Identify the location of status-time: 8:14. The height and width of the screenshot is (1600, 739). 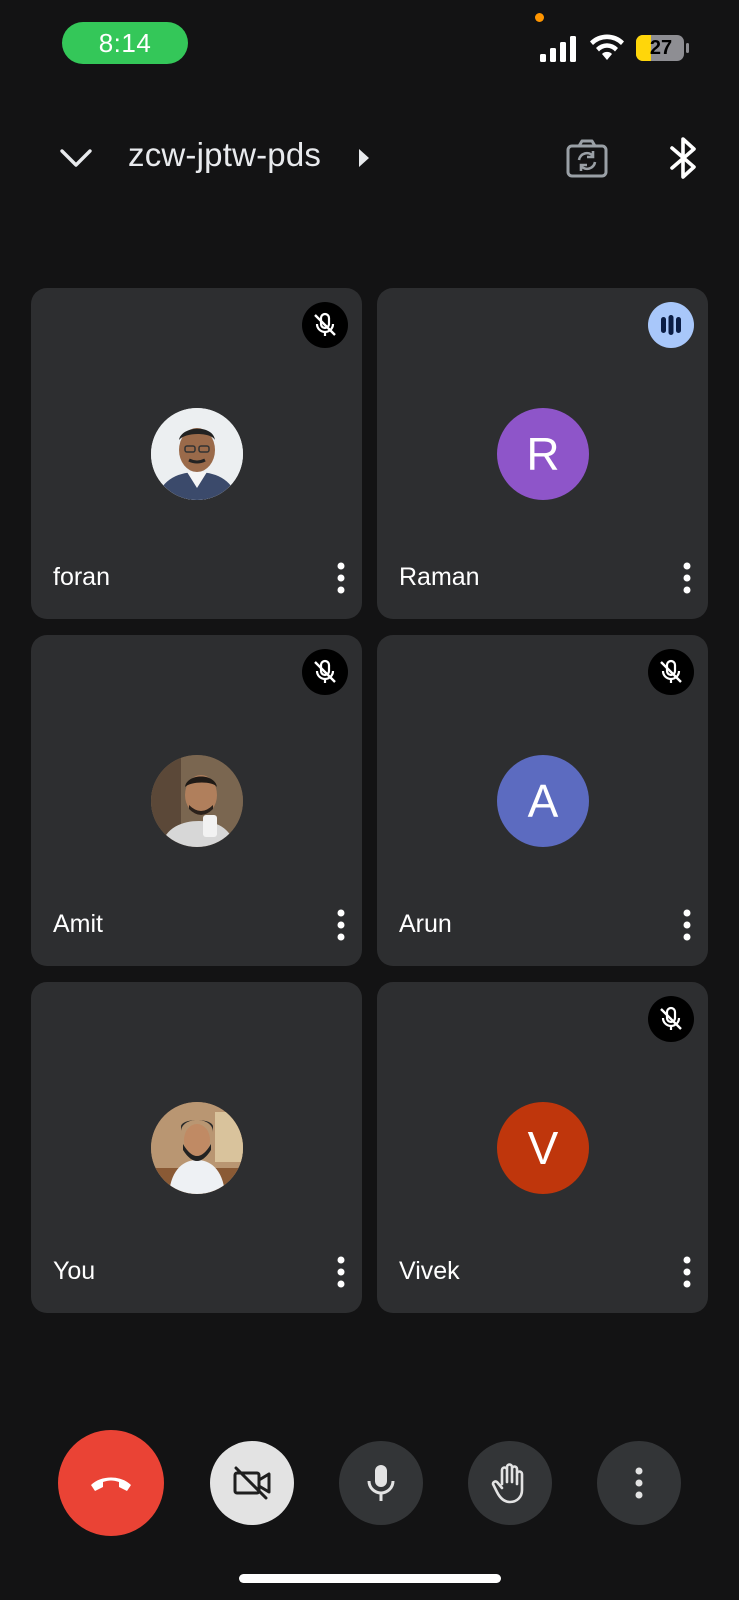
(125, 43).